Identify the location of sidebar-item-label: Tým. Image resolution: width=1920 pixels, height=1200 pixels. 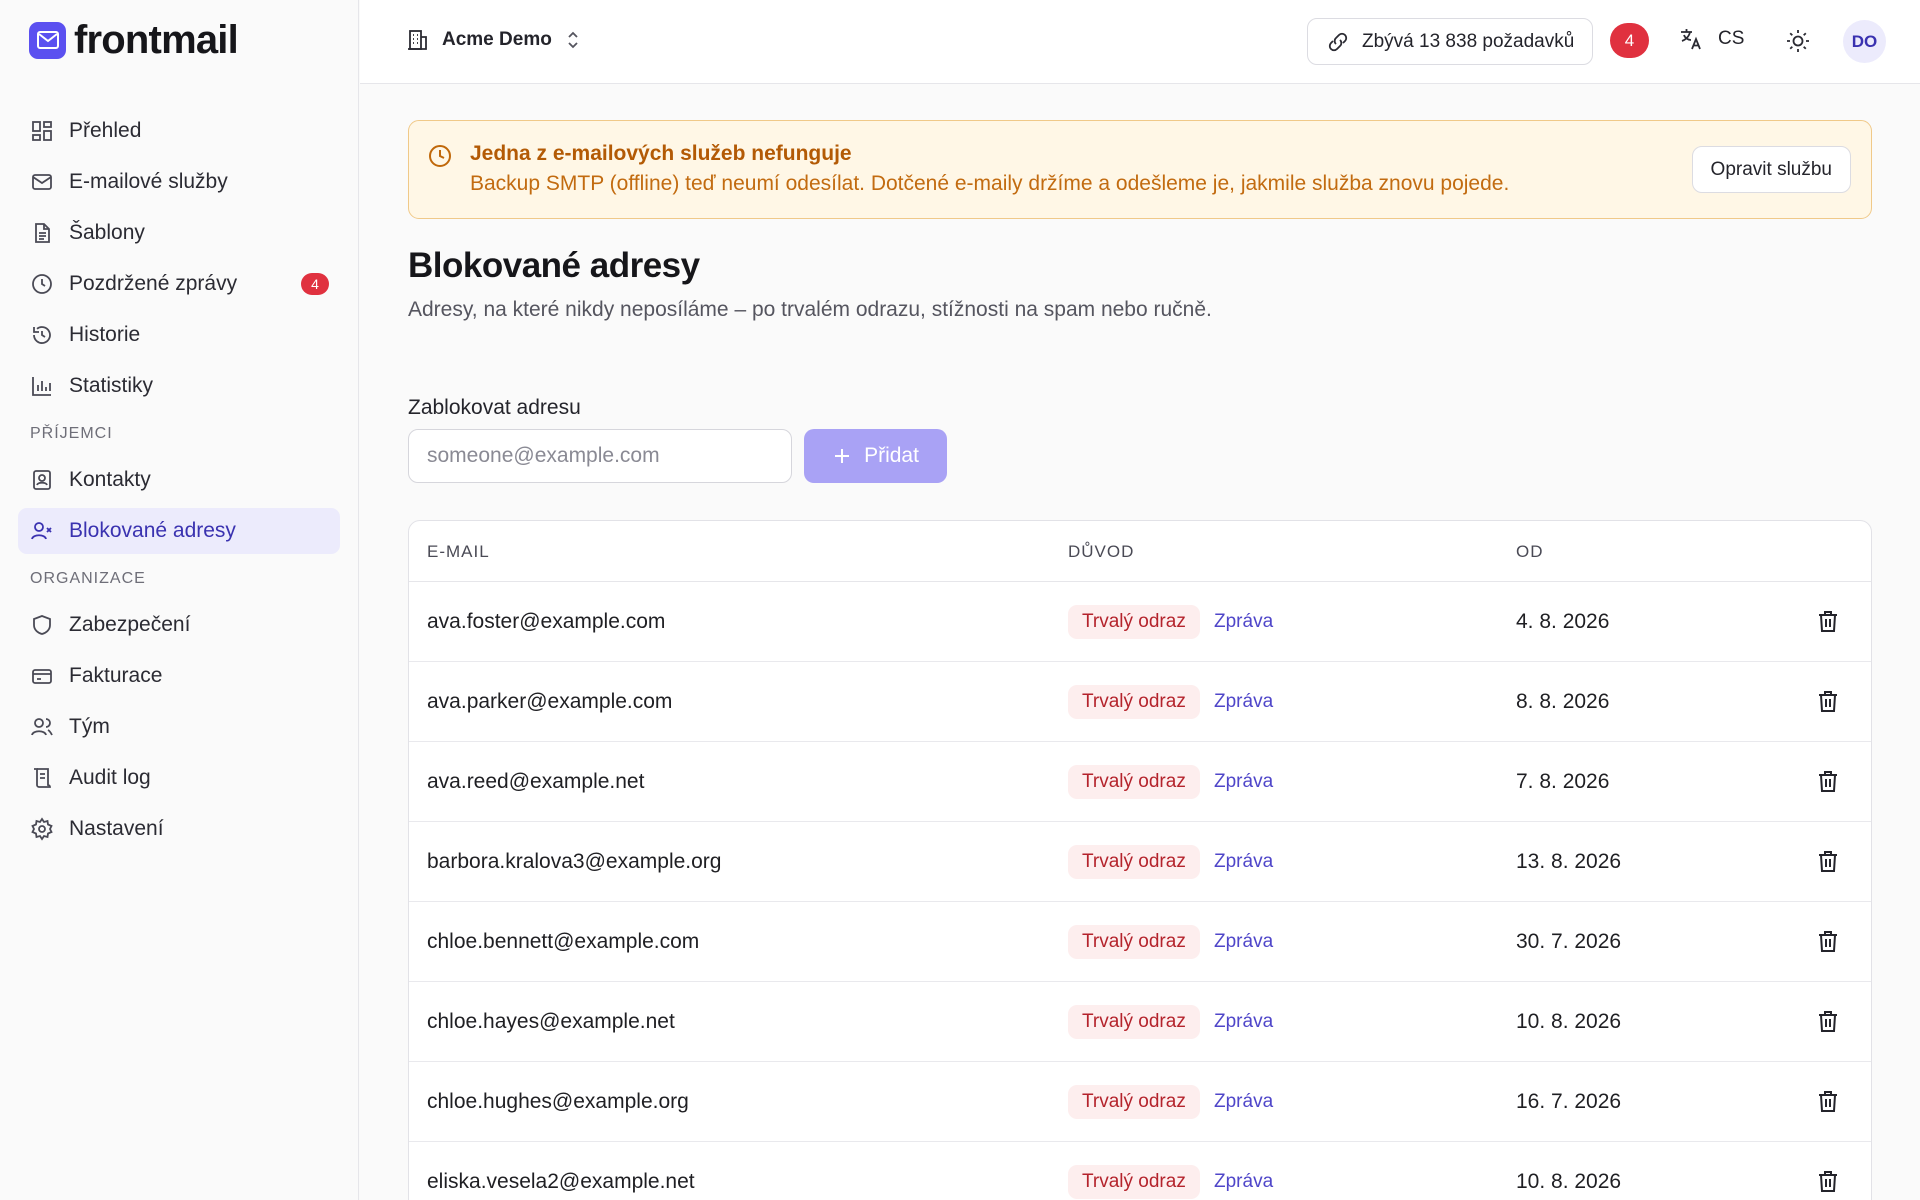
(89, 726).